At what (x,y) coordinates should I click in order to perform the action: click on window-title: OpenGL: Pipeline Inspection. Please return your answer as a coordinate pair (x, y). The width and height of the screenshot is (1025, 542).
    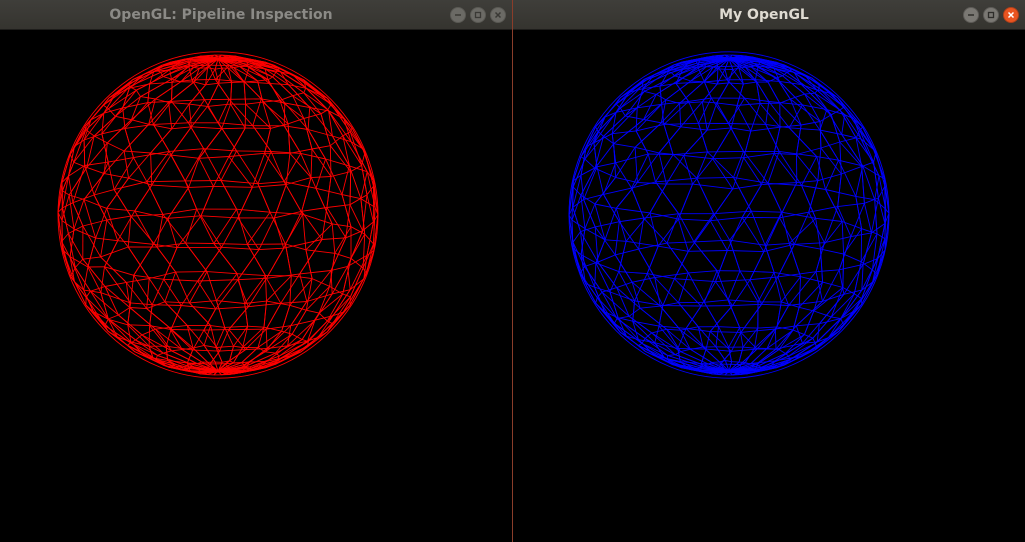
    Looking at the image, I should click on (221, 15).